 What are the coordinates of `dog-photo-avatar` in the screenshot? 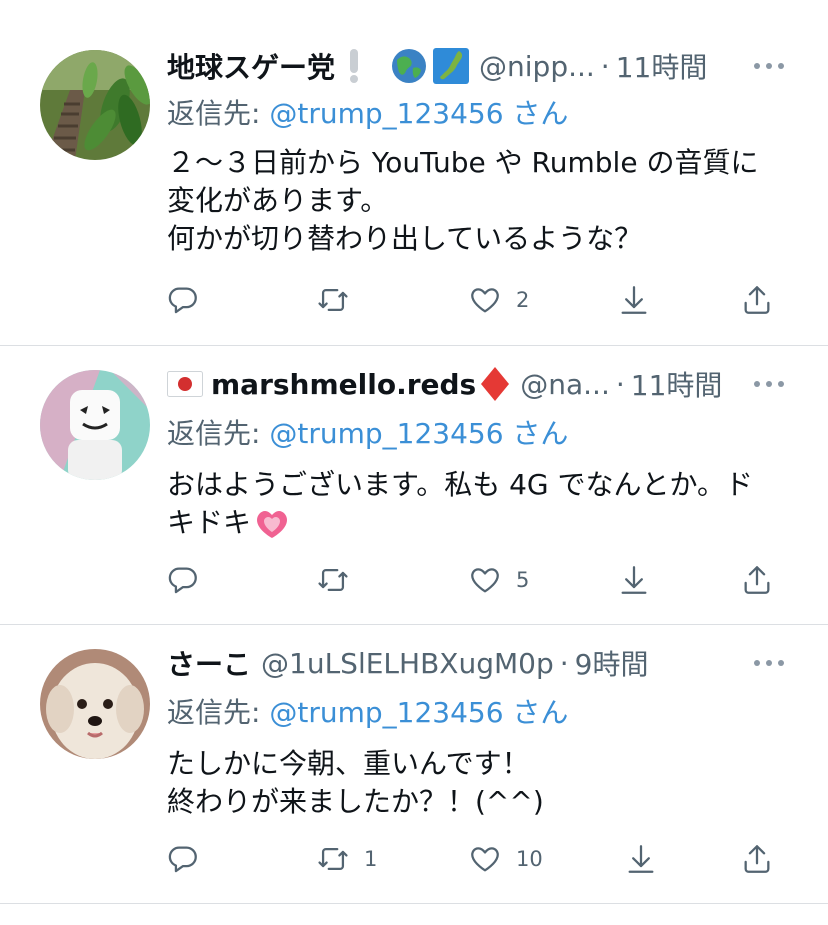 It's located at (95, 704).